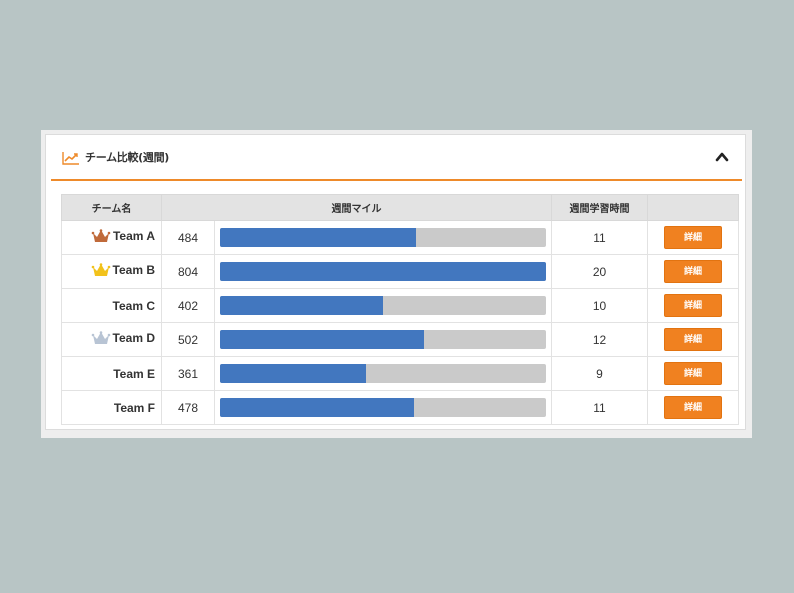 This screenshot has height=593, width=794. I want to click on hours-value: 10, so click(599, 305).